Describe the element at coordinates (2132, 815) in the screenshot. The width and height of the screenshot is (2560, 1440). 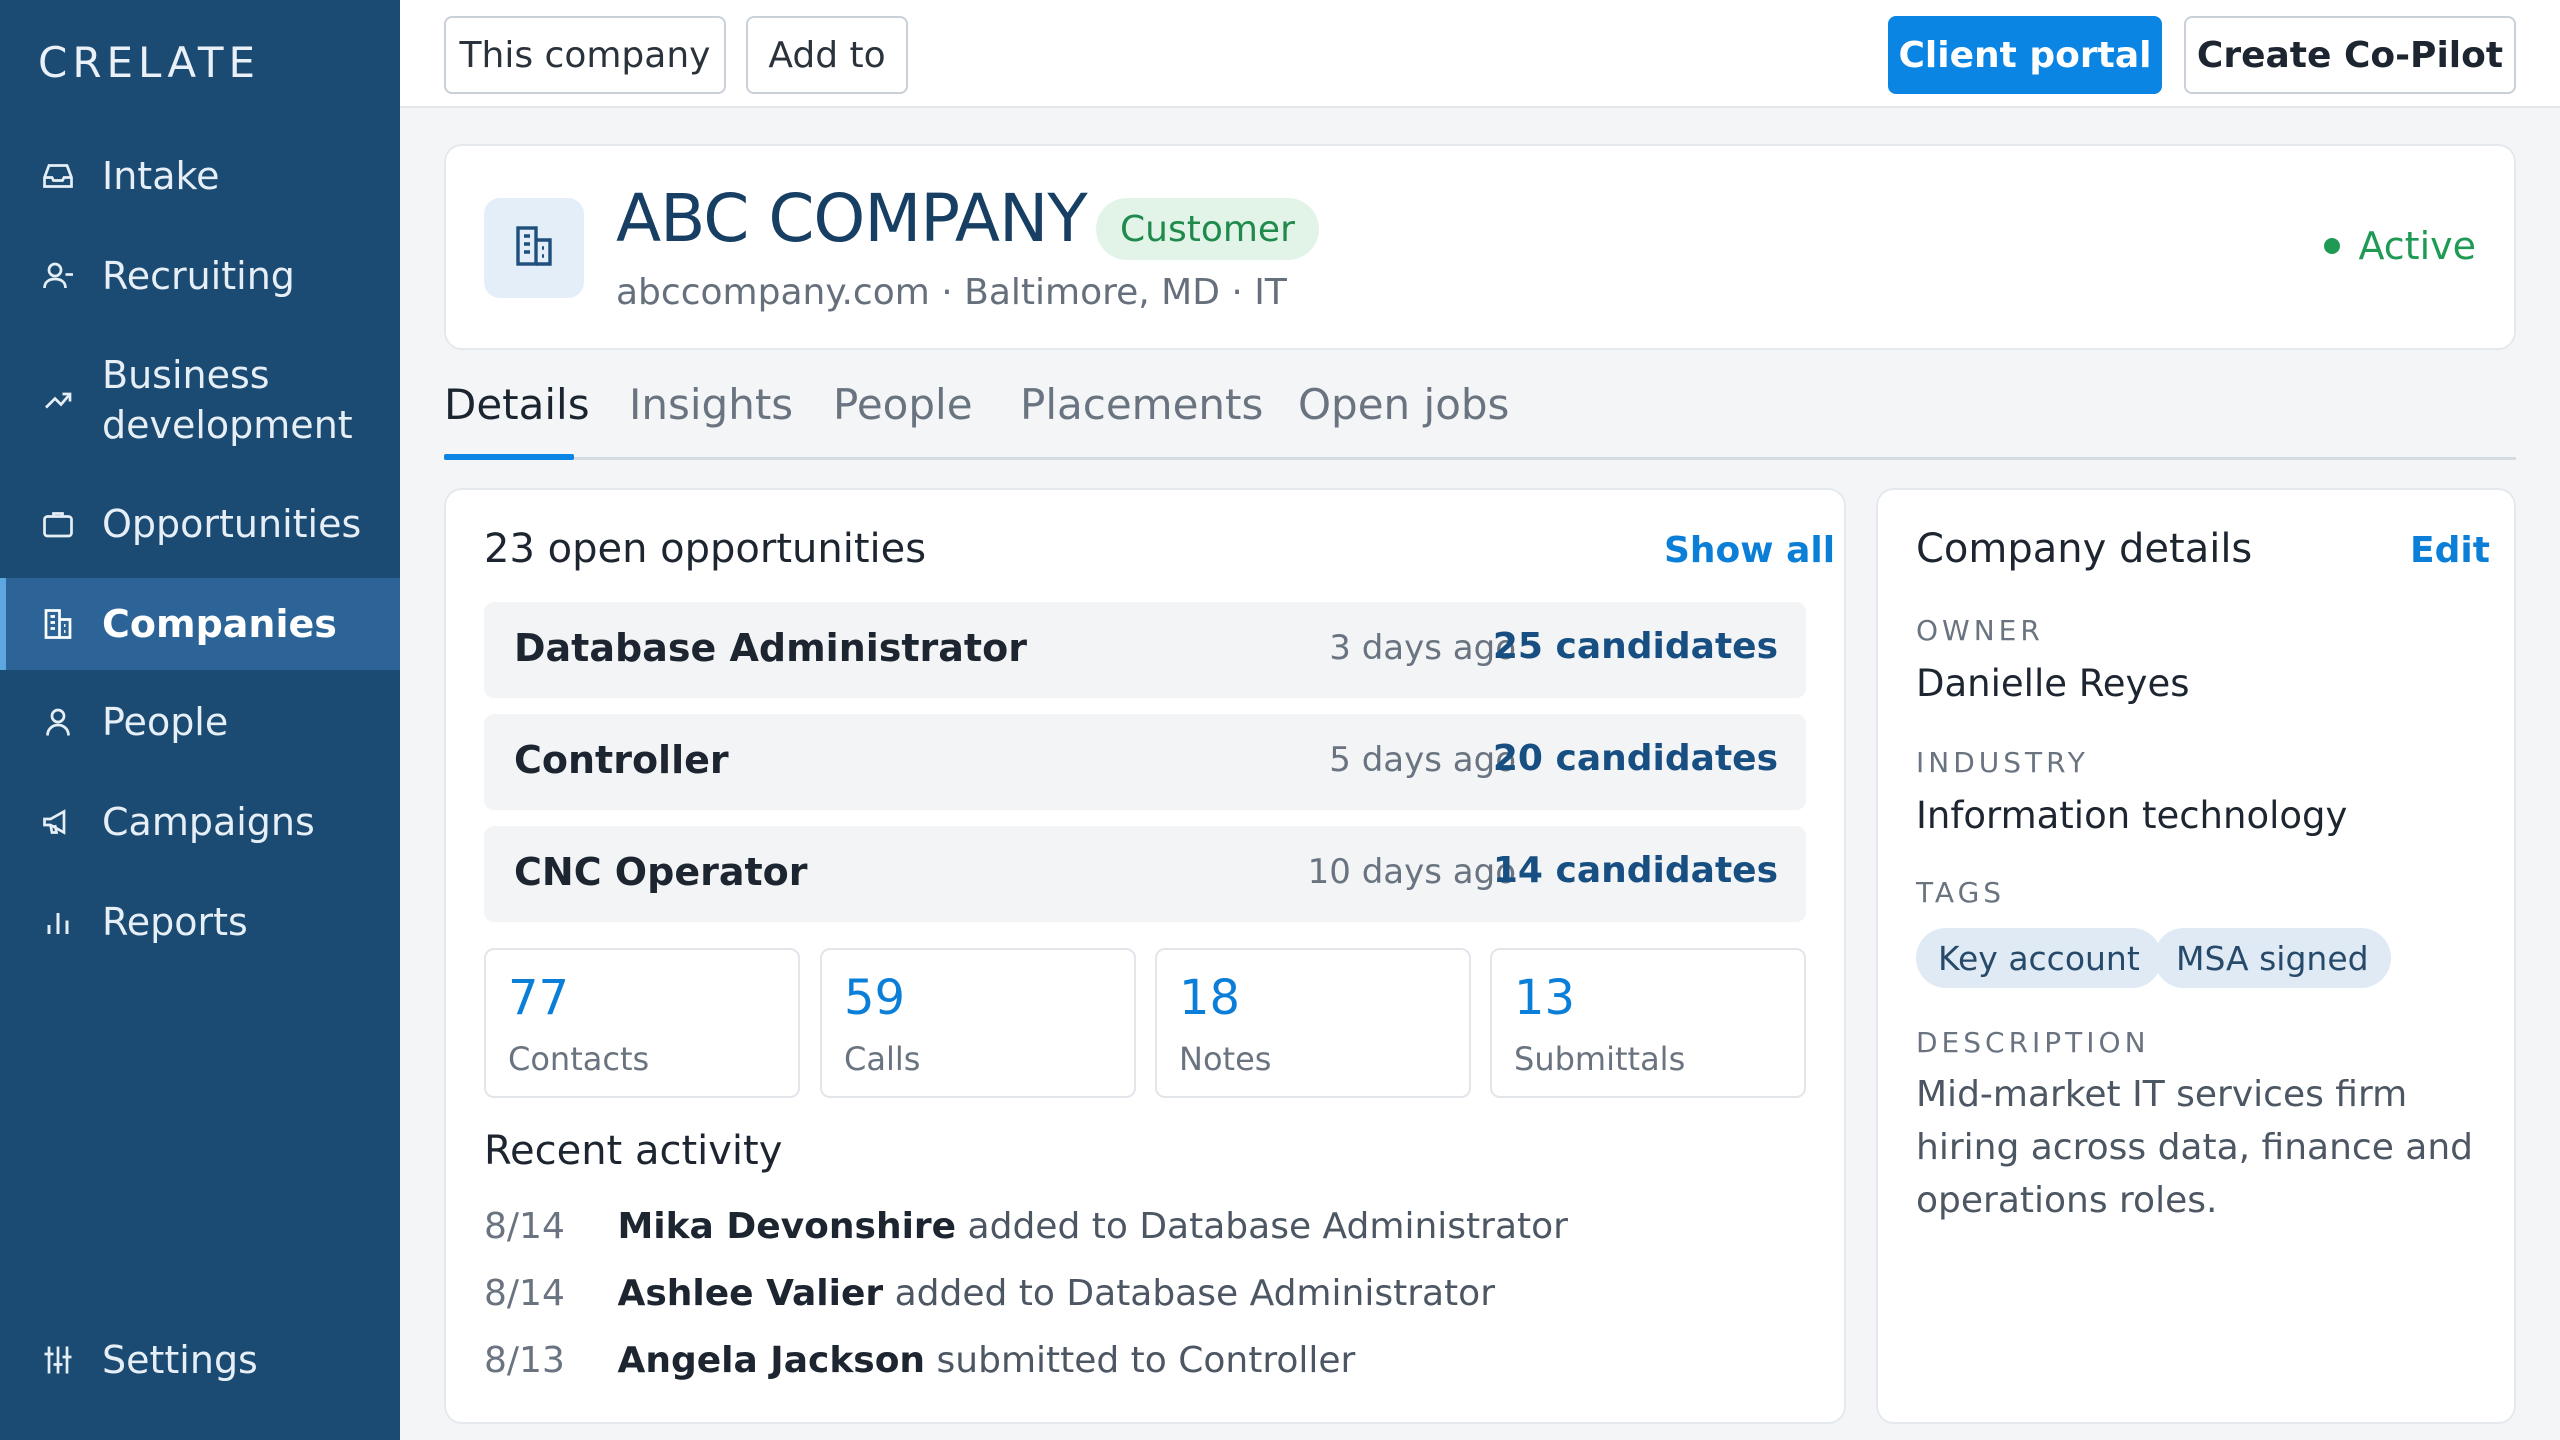
I see `industry-value: Information technology` at that location.